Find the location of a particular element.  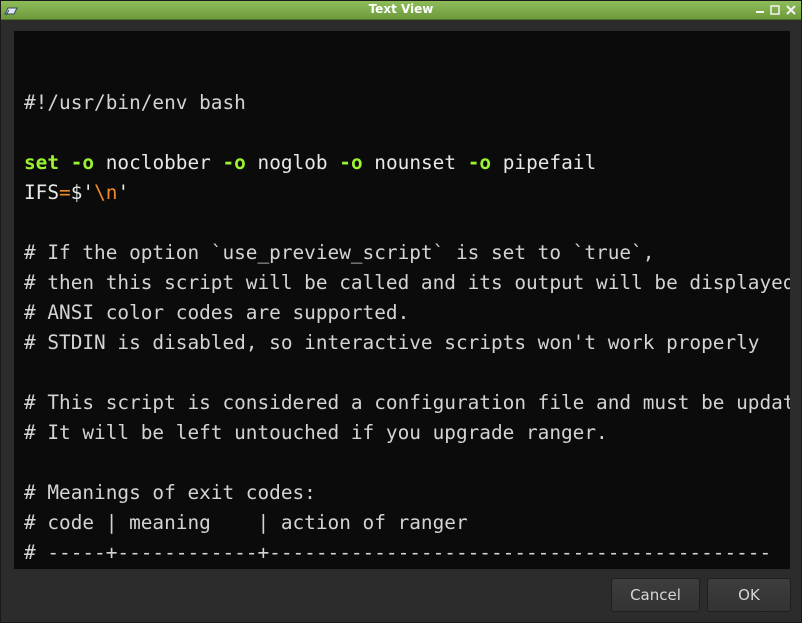

window-title: Text View is located at coordinates (401, 9).